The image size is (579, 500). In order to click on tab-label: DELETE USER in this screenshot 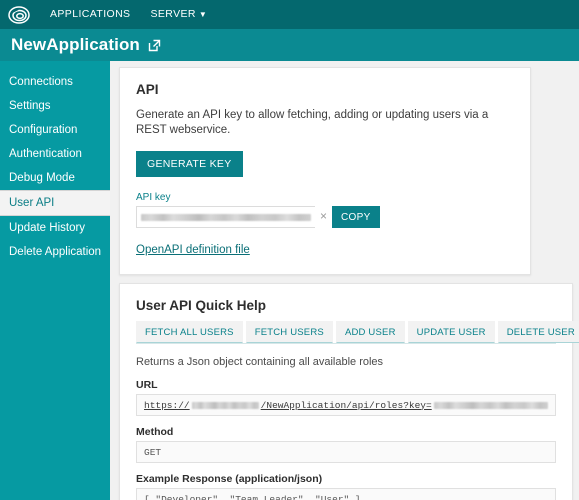, I will do `click(540, 332)`.